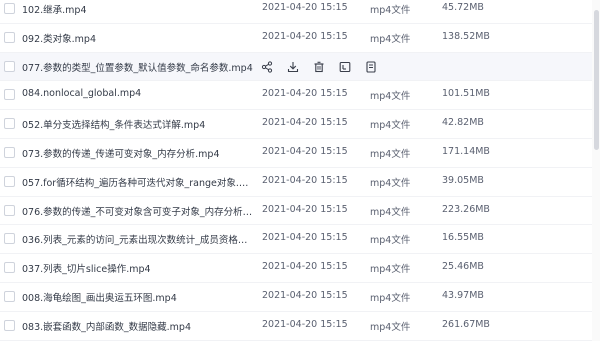 The height and width of the screenshot is (341, 600). What do you see at coordinates (138, 182) in the screenshot?
I see `file-name: 057.for循环结构_遍历各种可迭代对象_range对象.mp4` at bounding box center [138, 182].